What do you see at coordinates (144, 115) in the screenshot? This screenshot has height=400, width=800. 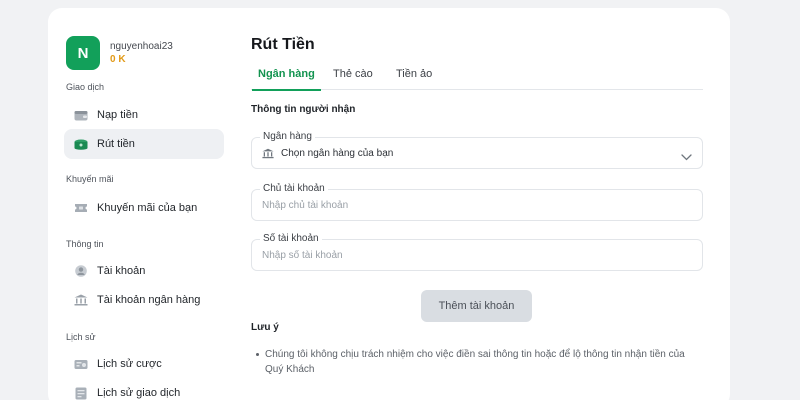 I see `sidebar-item-deposit: Nạp tiền` at bounding box center [144, 115].